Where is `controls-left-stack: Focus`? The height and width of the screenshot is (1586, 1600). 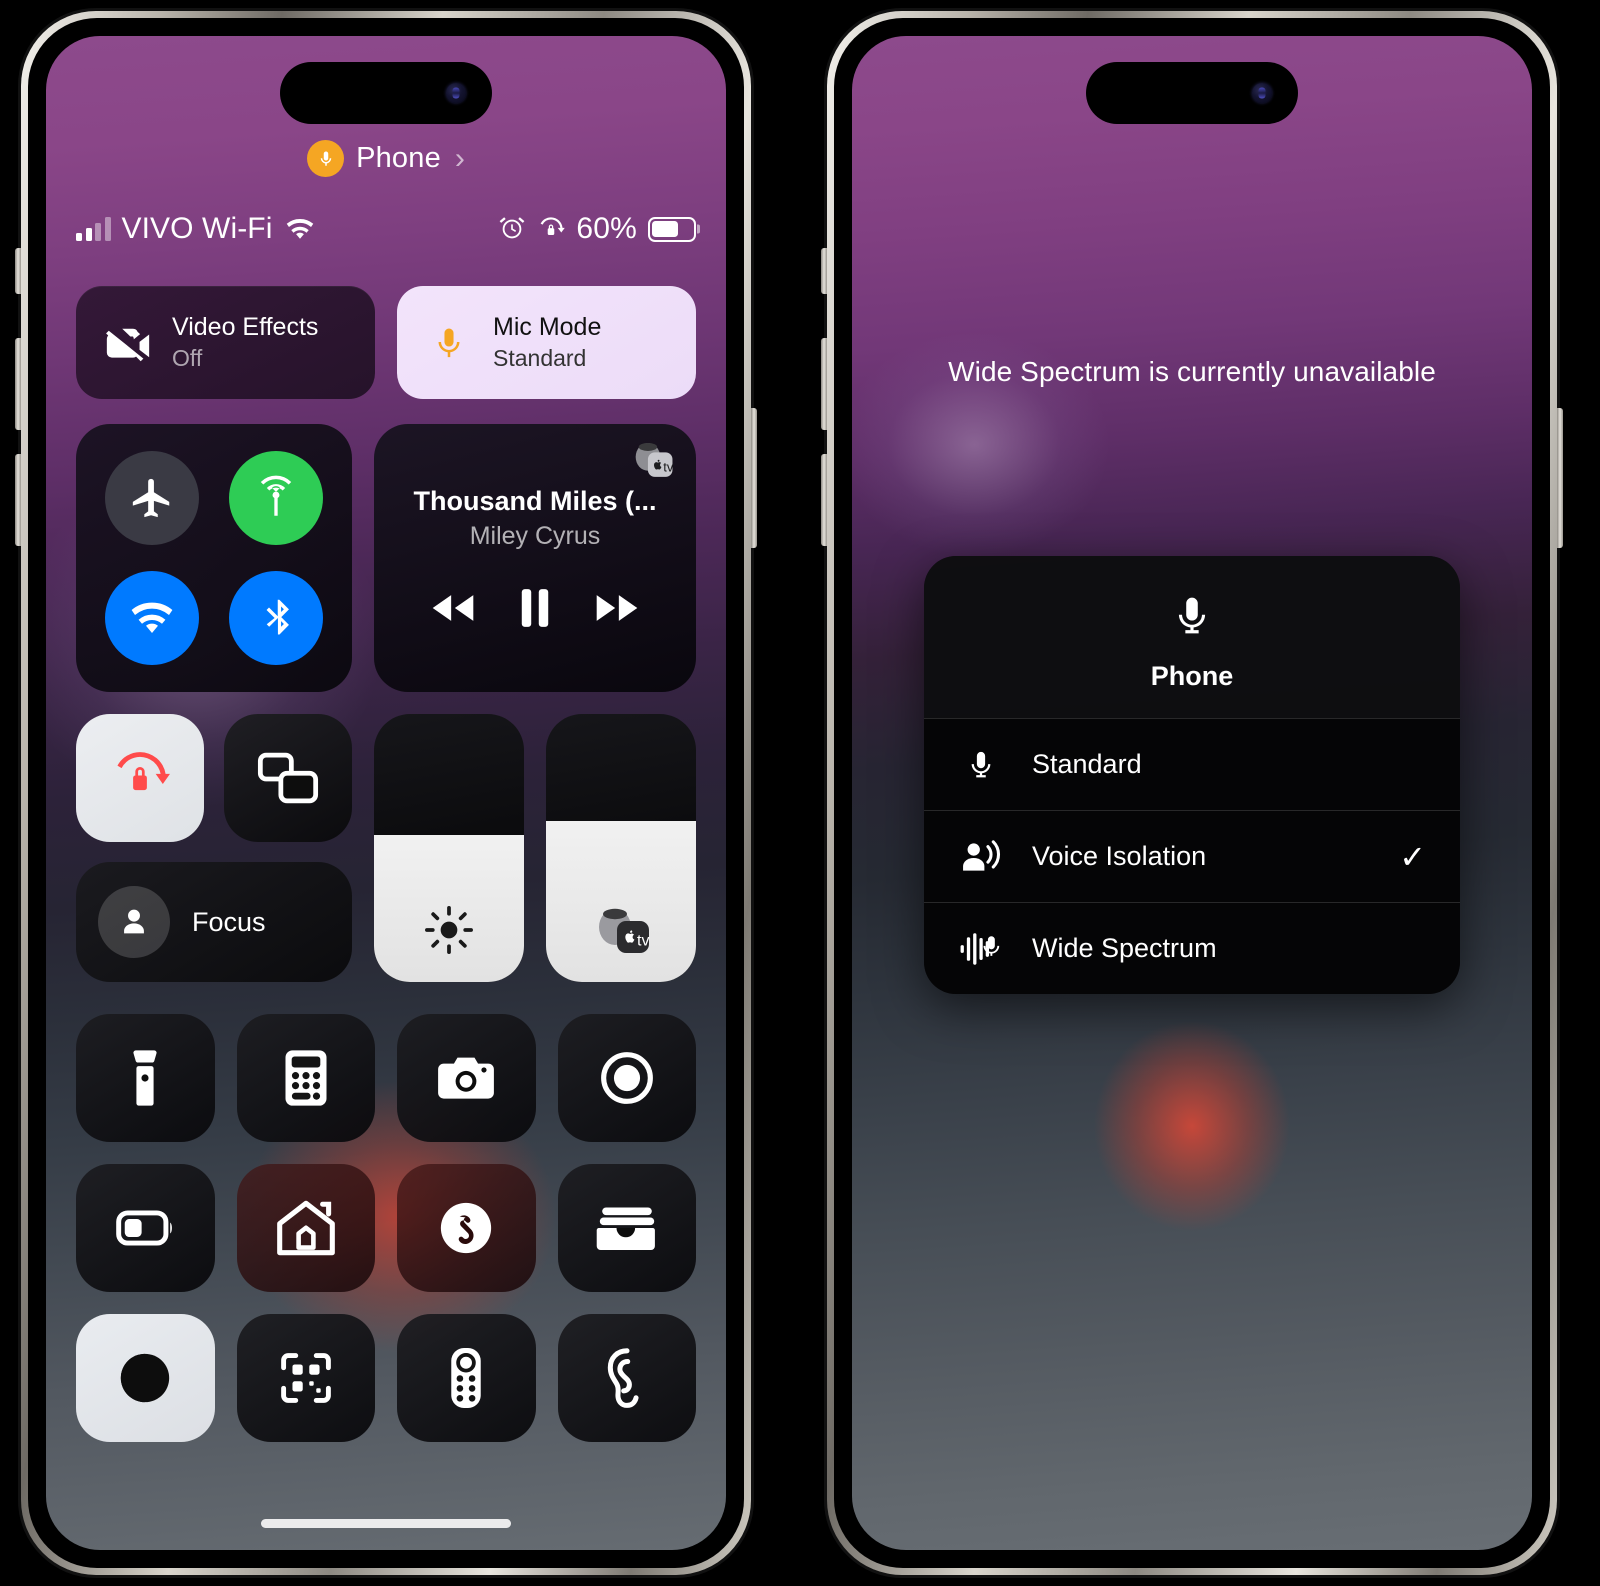 controls-left-stack: Focus is located at coordinates (214, 848).